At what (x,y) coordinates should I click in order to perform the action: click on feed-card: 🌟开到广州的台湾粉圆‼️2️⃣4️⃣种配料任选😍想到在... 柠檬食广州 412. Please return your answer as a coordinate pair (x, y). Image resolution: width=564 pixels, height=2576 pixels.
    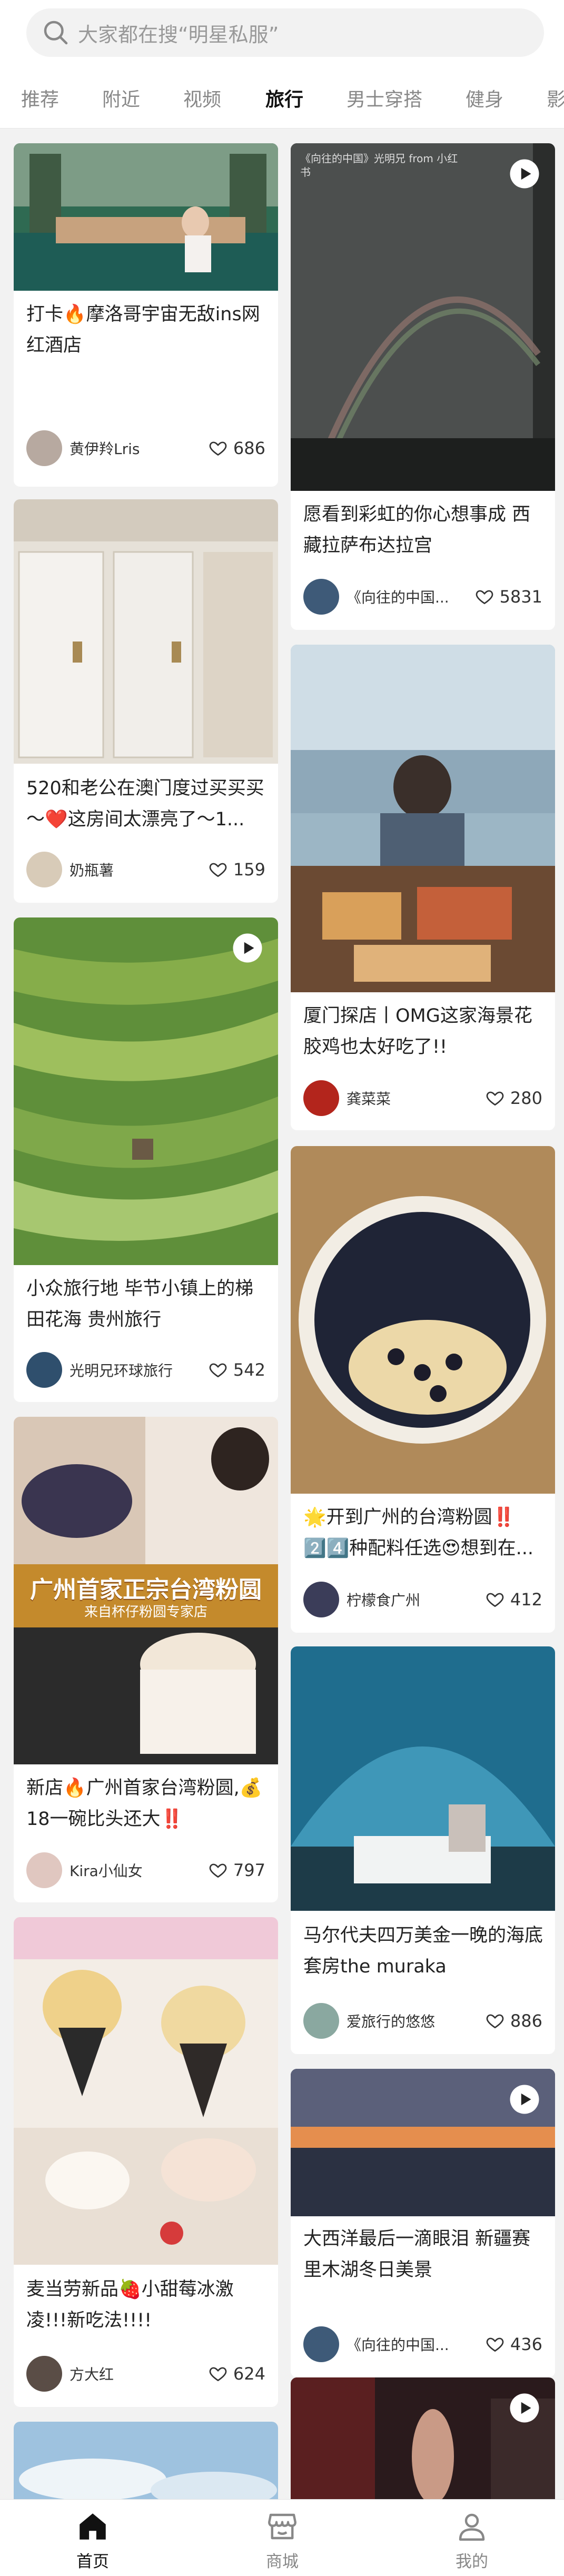
    Looking at the image, I should click on (423, 1389).